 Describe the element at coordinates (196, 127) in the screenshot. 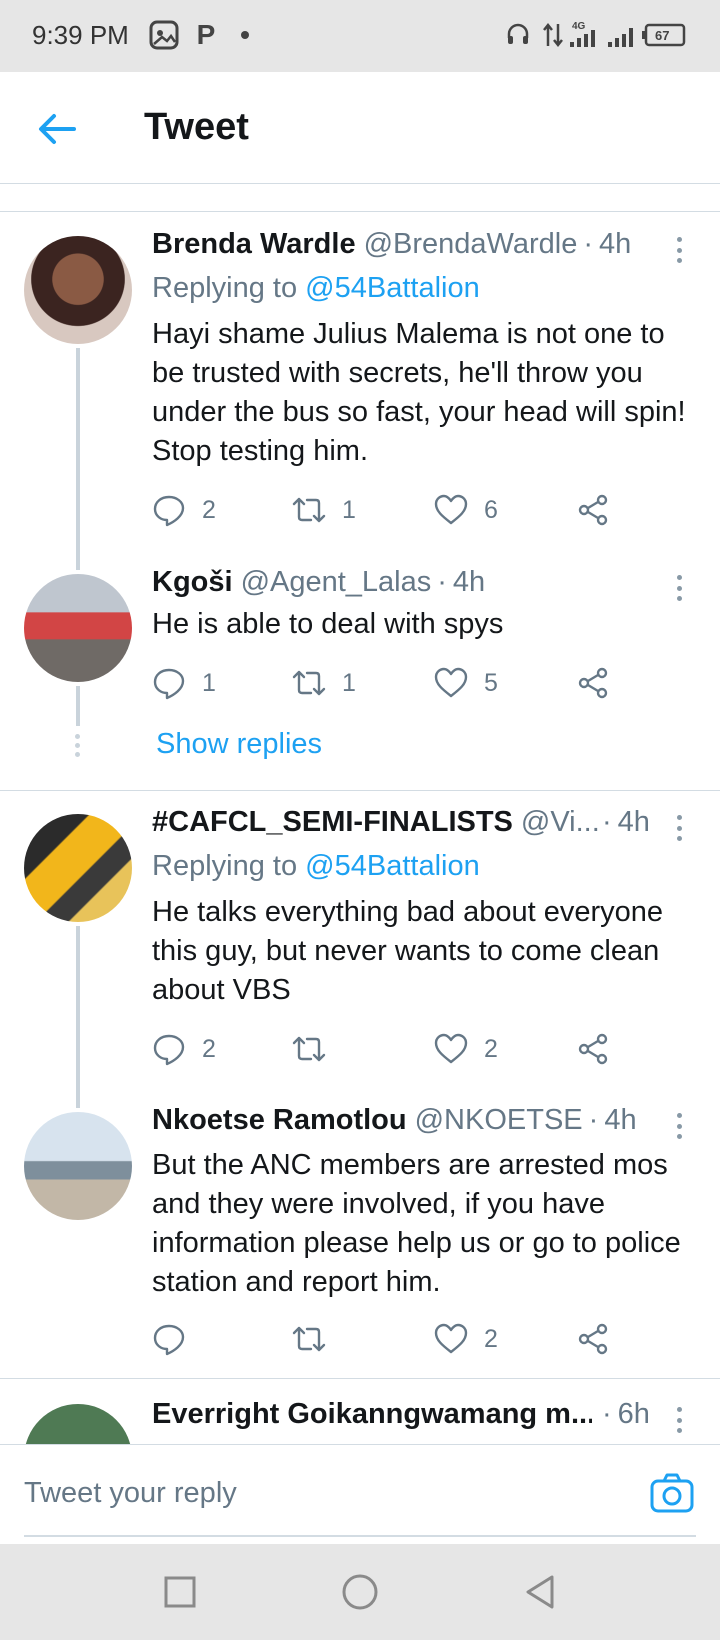

I see `page-title: Tweet` at that location.